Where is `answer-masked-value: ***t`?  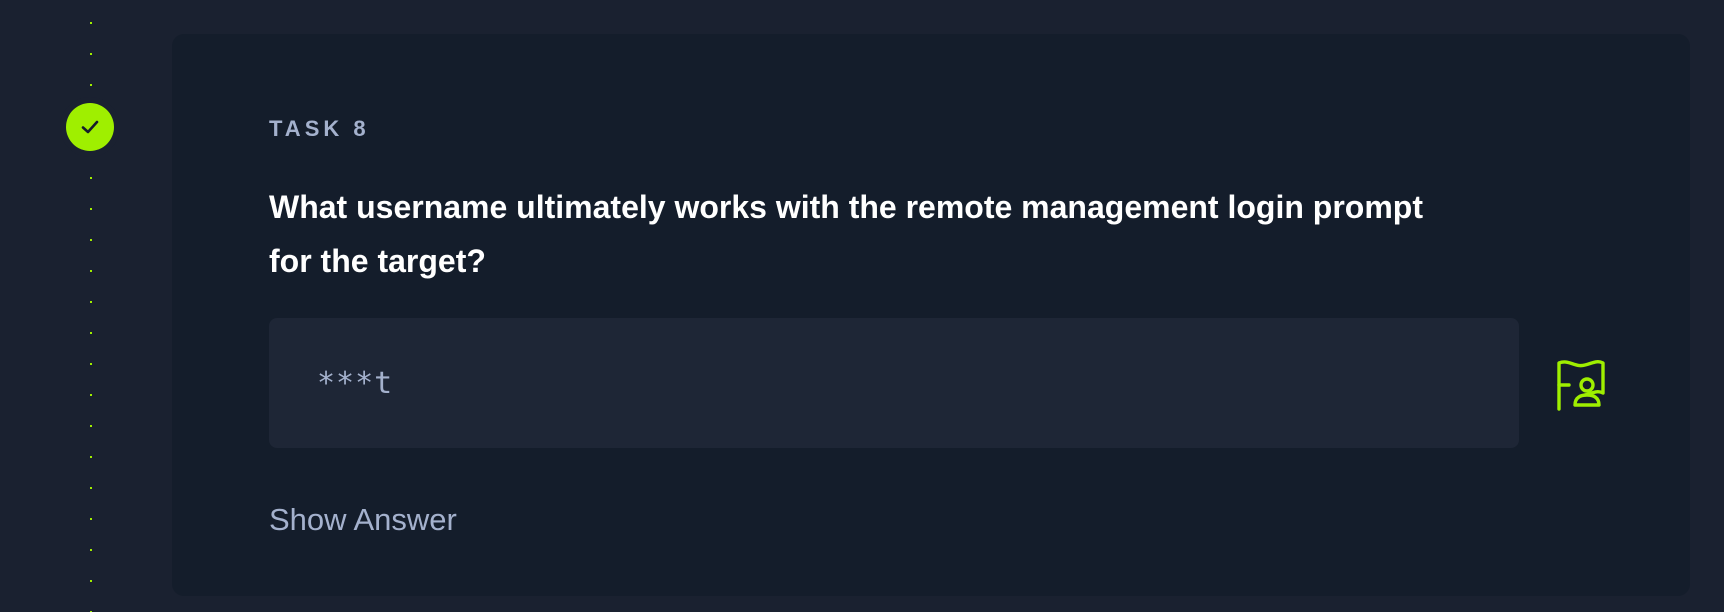 answer-masked-value: ***t is located at coordinates (355, 383).